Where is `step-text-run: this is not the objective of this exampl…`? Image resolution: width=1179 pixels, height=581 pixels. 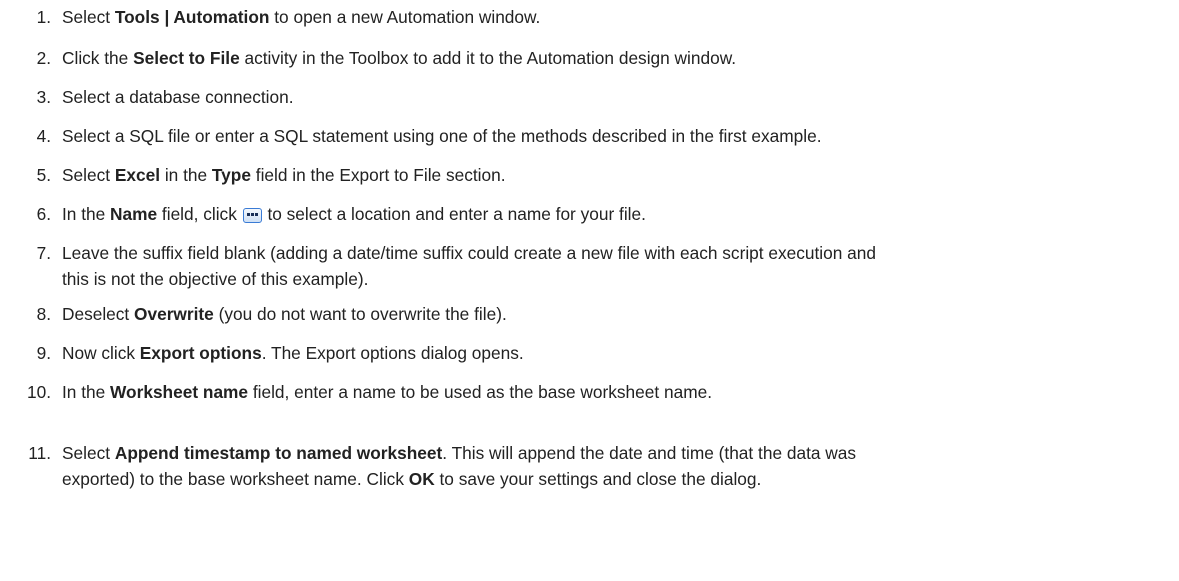
step-text-run: this is not the objective of this exampl… is located at coordinates (215, 279).